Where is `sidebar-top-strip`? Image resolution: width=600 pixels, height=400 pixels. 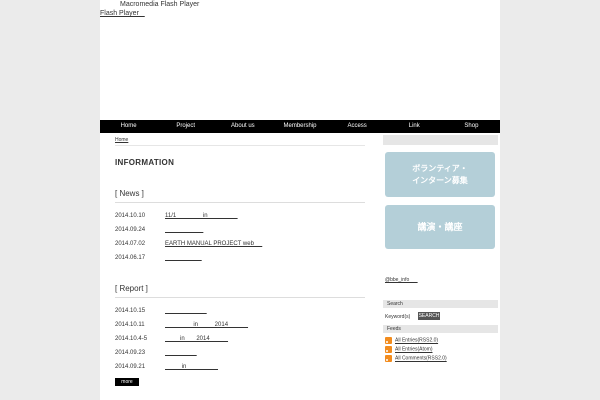
sidebar-top-strip is located at coordinates (440, 140).